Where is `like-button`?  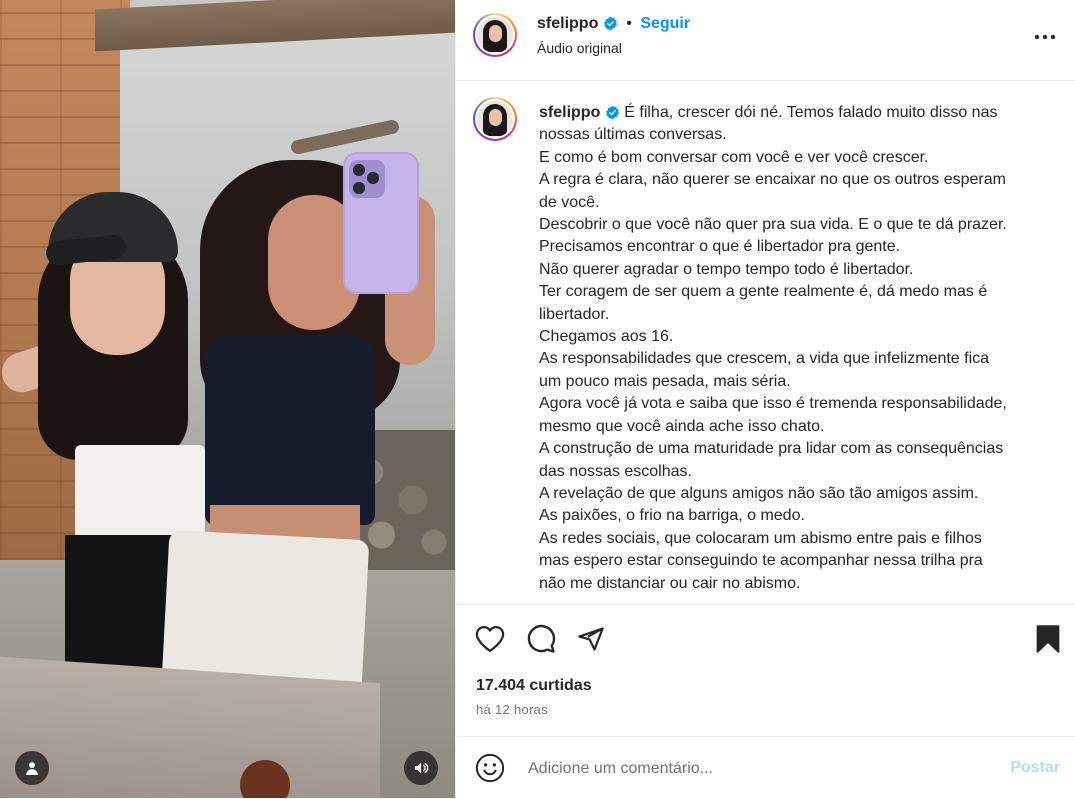 like-button is located at coordinates (490, 639).